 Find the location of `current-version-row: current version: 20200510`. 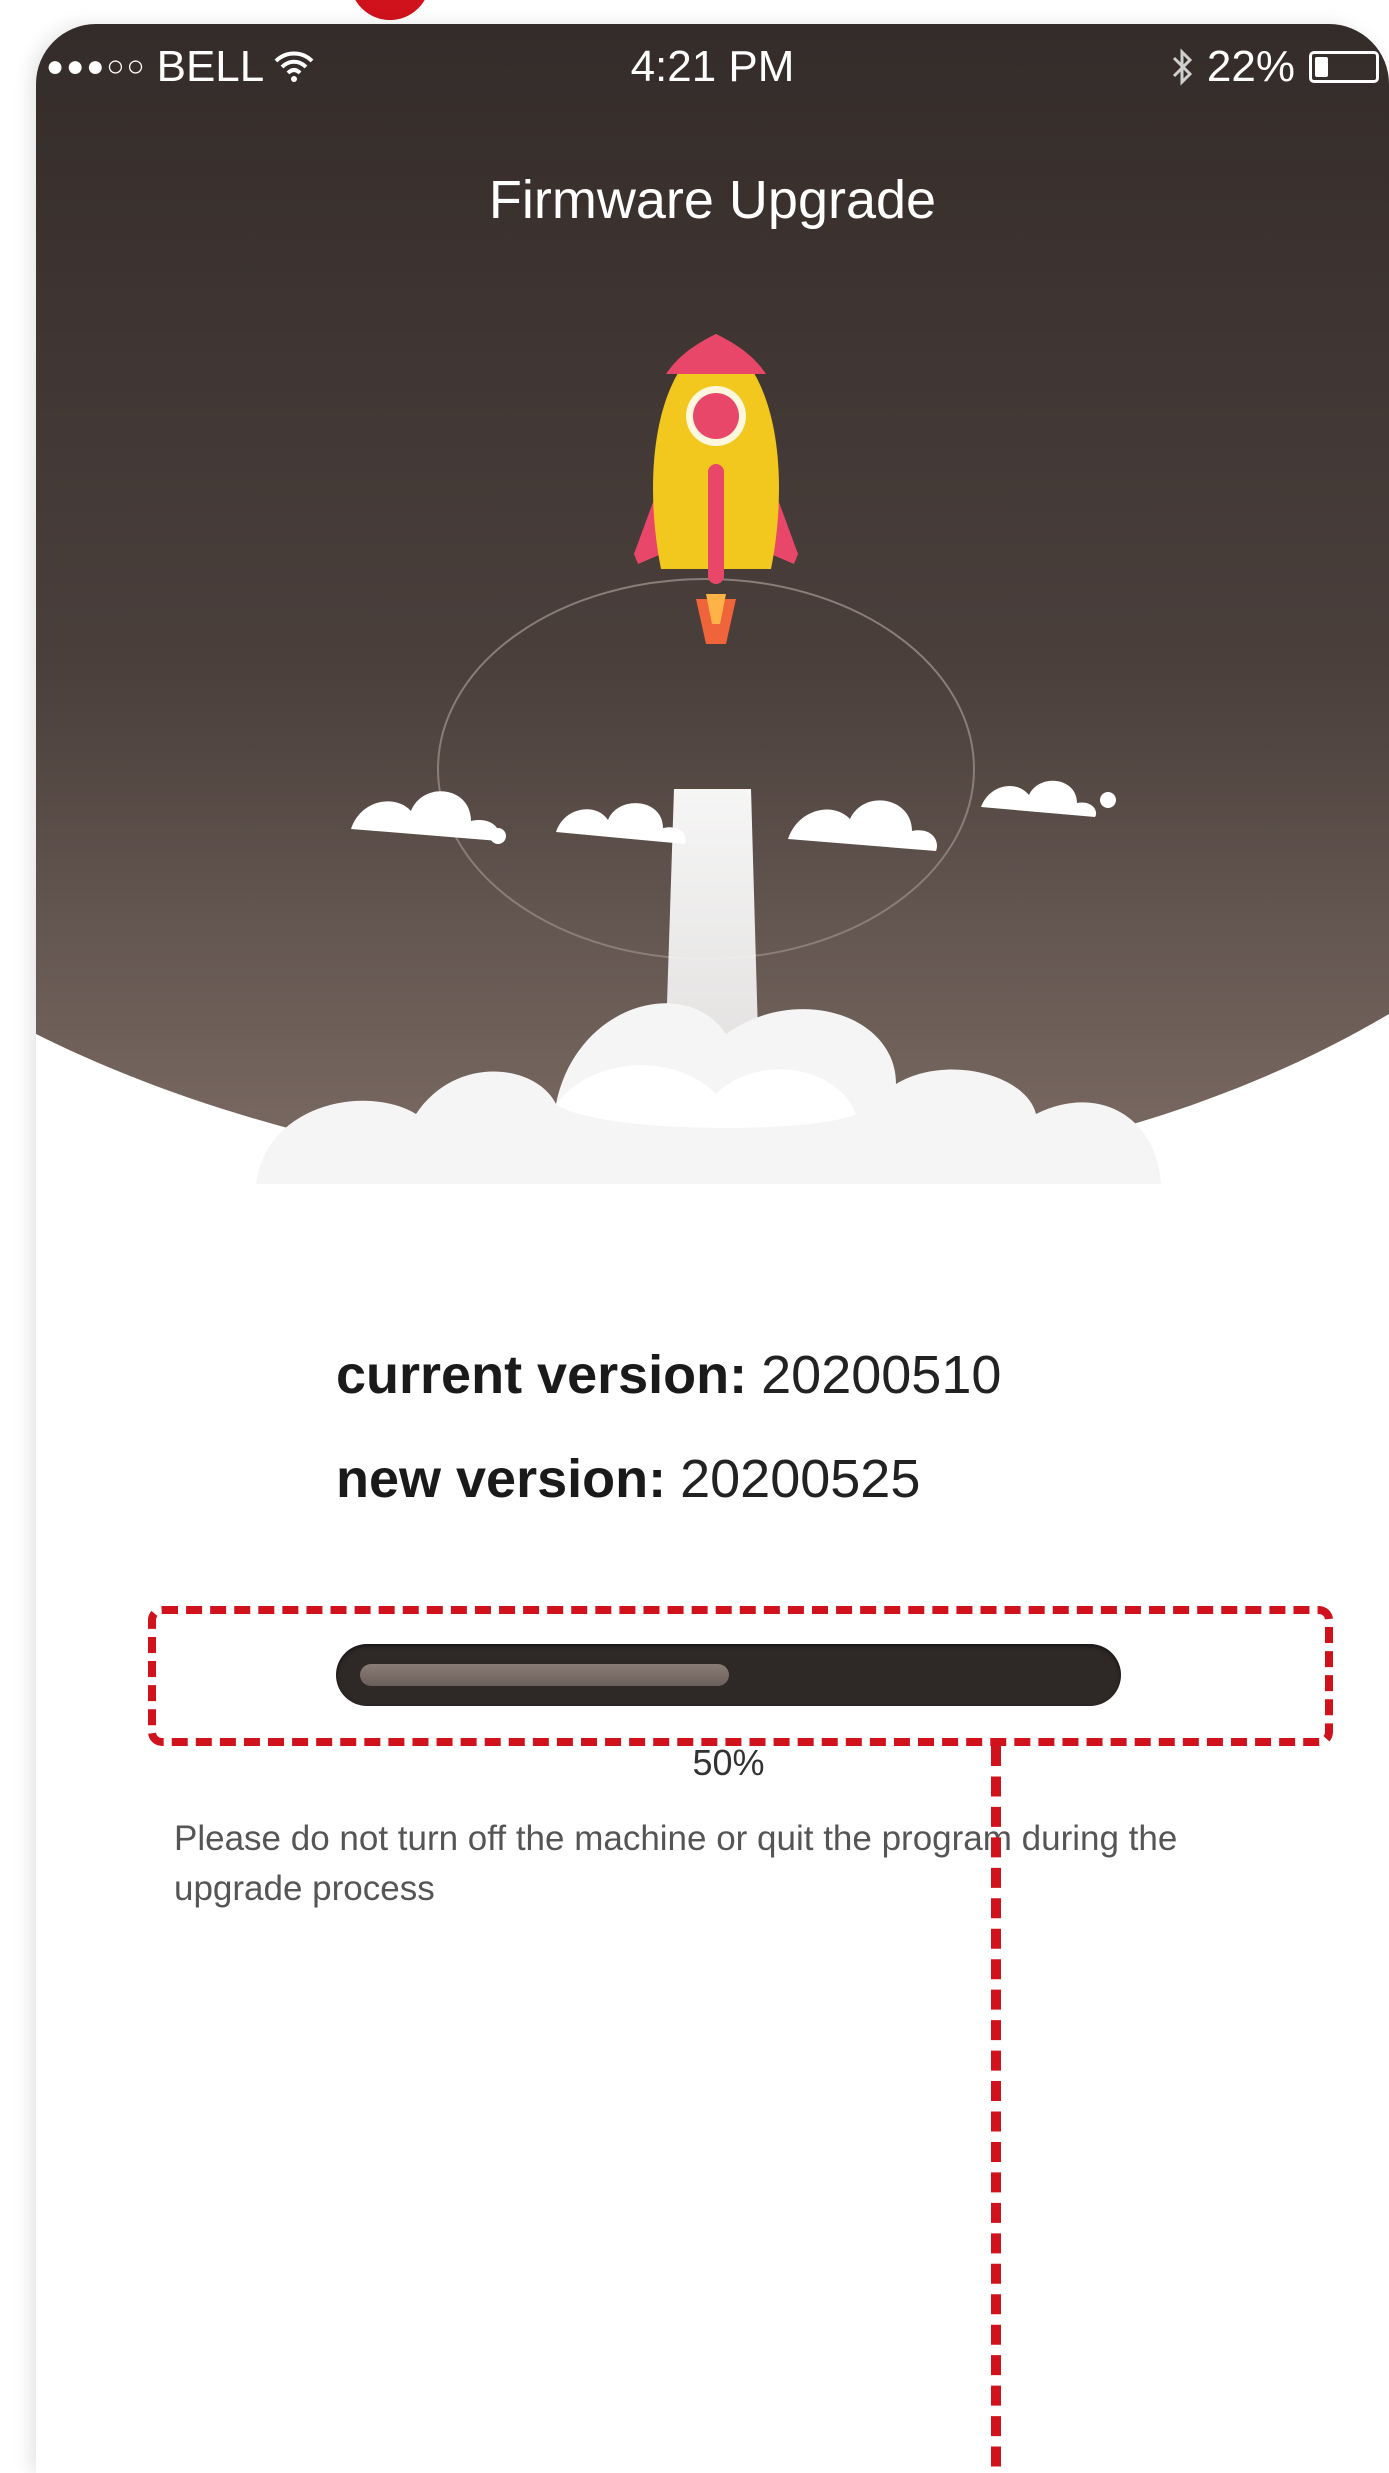

current-version-row: current version: 20200510 is located at coordinates (668, 1375).